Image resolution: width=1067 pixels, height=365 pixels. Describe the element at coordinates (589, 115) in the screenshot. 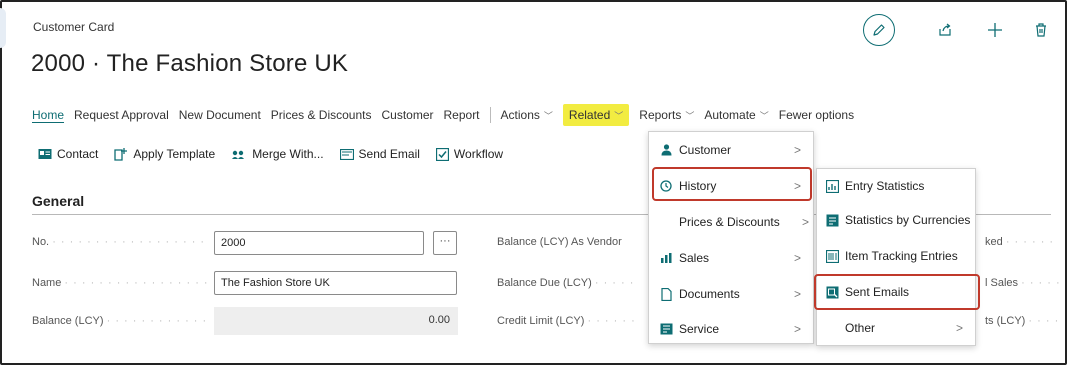

I see `related-label: Related` at that location.